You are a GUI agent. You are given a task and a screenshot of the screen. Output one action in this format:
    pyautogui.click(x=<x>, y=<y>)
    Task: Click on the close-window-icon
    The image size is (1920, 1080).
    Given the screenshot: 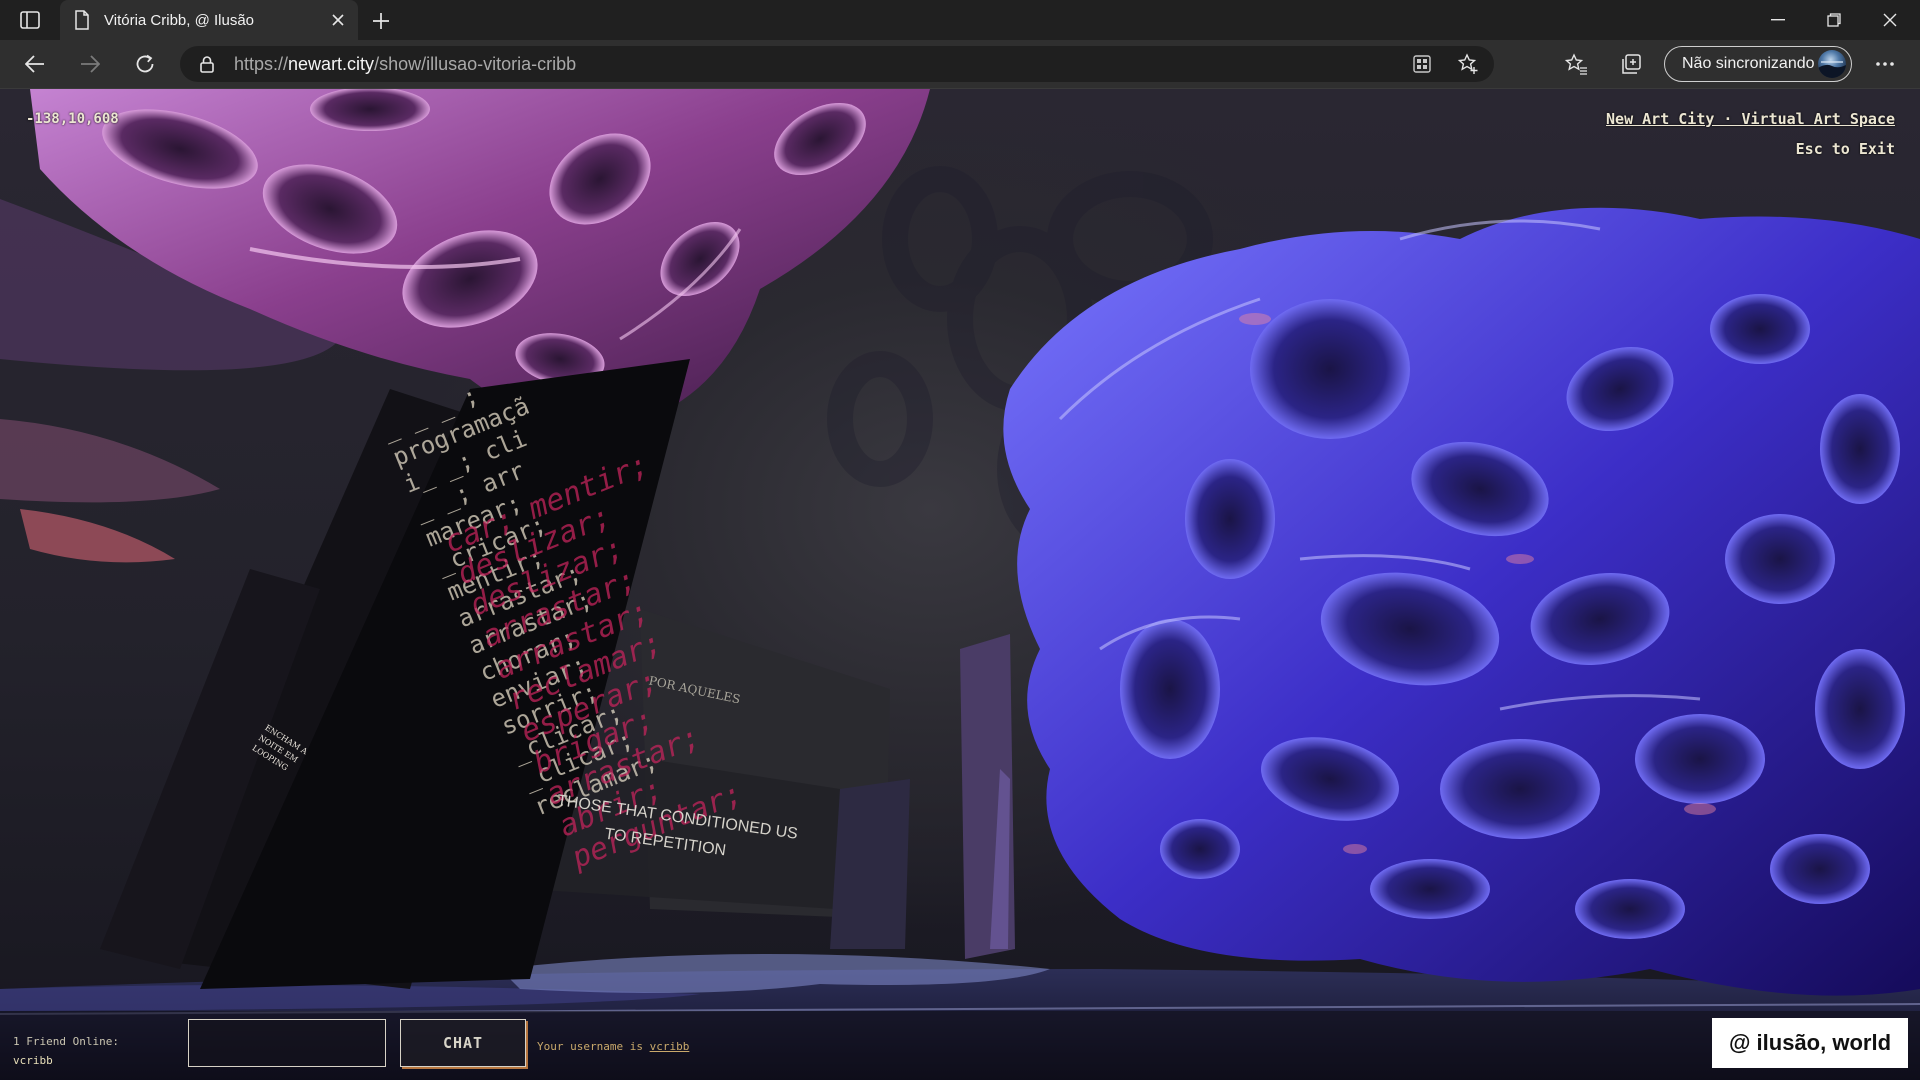 What is the action you would take?
    pyautogui.click(x=1890, y=20)
    